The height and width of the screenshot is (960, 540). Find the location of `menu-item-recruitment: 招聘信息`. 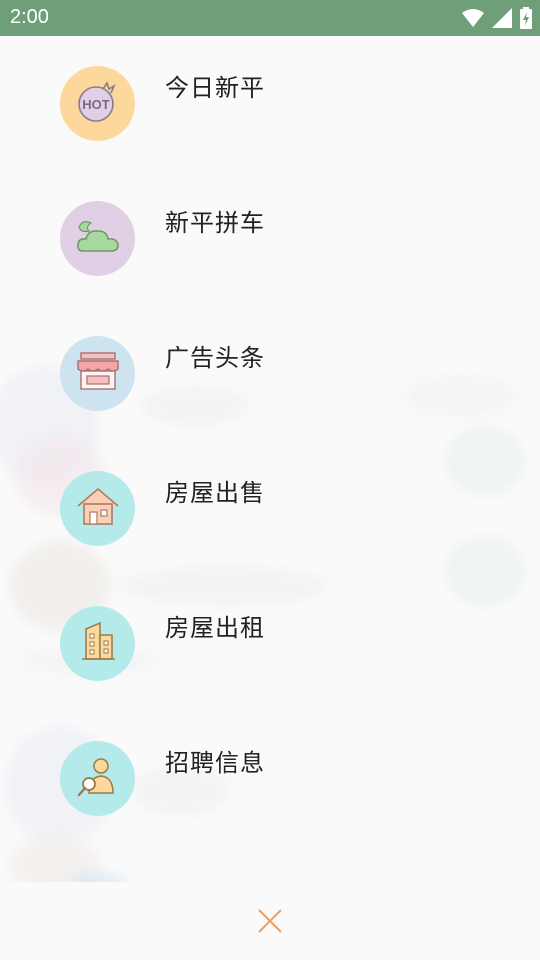

menu-item-recruitment: 招聘信息 is located at coordinates (270, 778).